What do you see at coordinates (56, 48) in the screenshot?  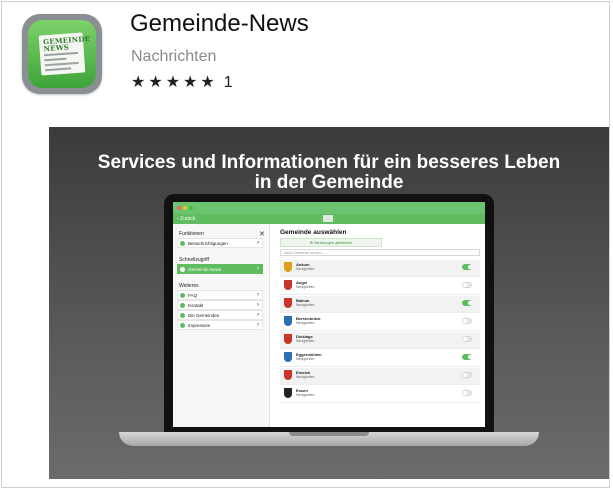 I see `icon-masthead-line2: NEWS` at bounding box center [56, 48].